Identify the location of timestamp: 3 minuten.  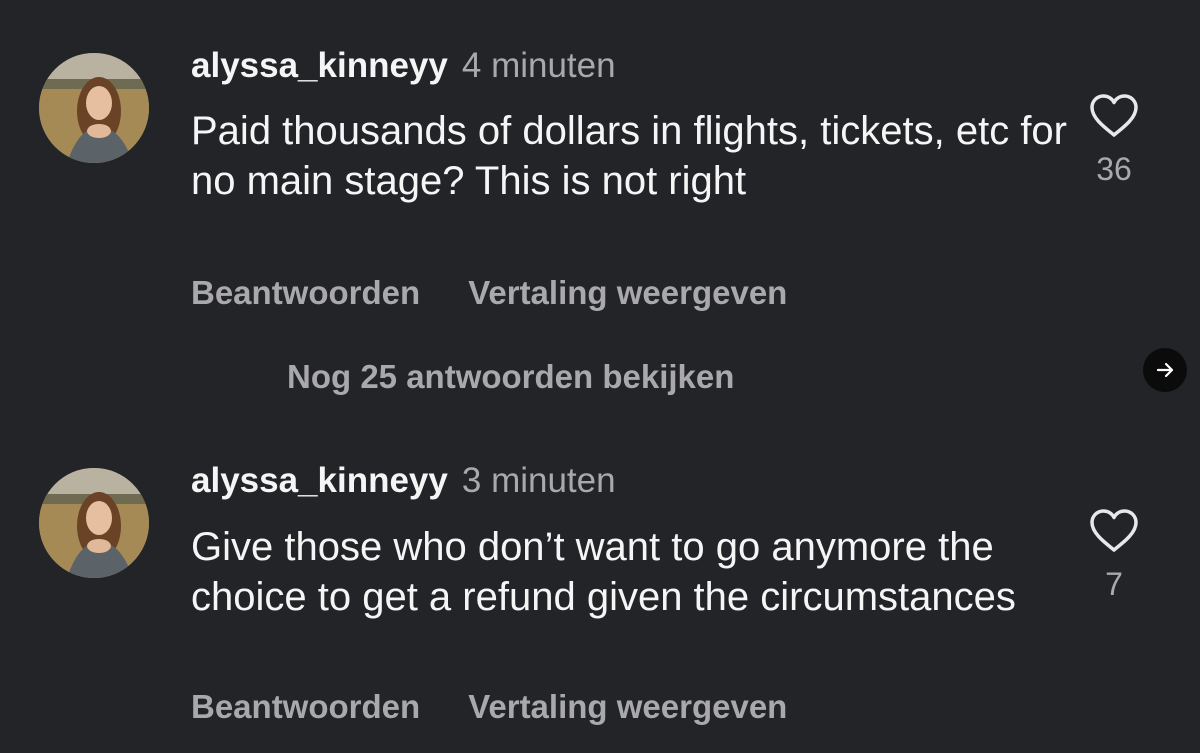
(538, 480).